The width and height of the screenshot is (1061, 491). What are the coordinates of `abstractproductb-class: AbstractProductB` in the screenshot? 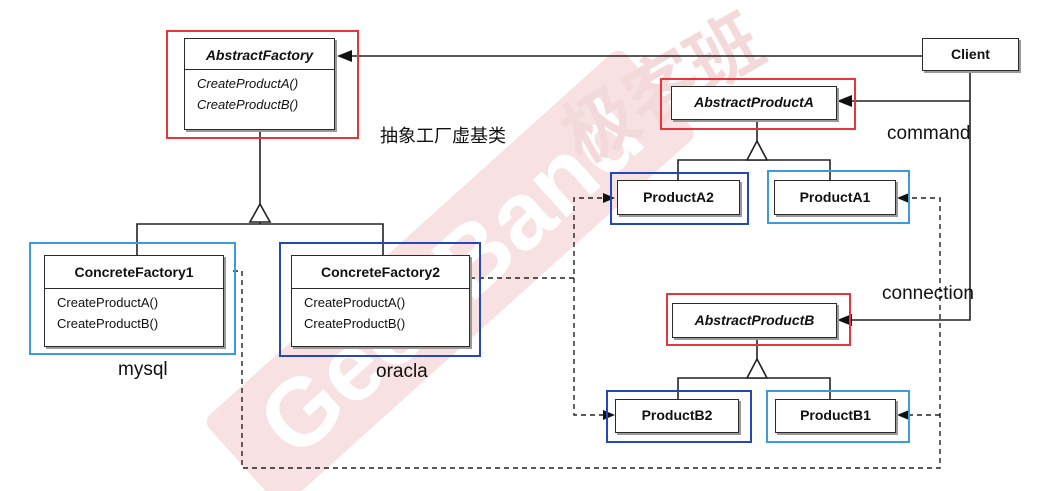 It's located at (754, 320).